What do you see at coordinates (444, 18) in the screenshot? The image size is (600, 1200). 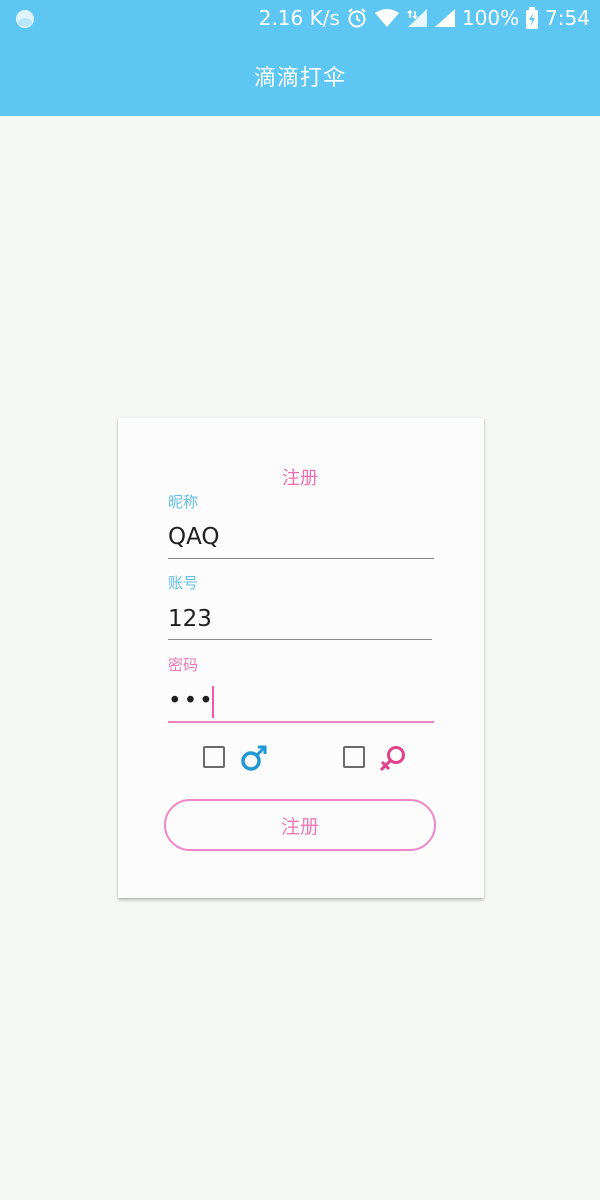 I see `signal-icon` at bounding box center [444, 18].